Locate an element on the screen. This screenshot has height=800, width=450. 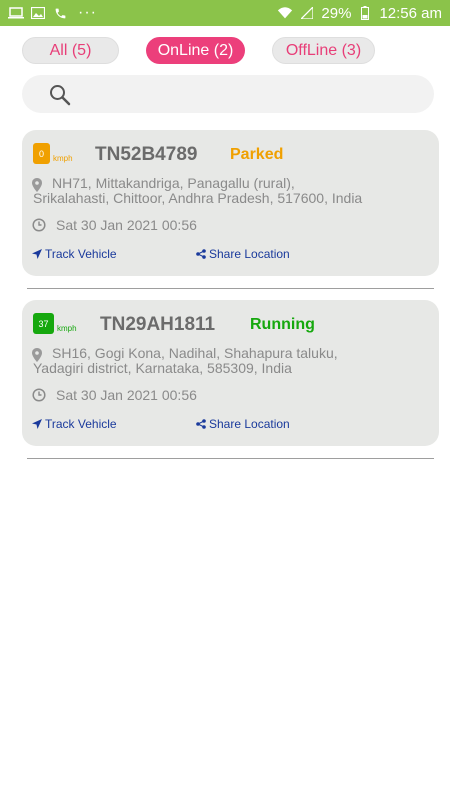
search-icon is located at coordinates (60, 95).